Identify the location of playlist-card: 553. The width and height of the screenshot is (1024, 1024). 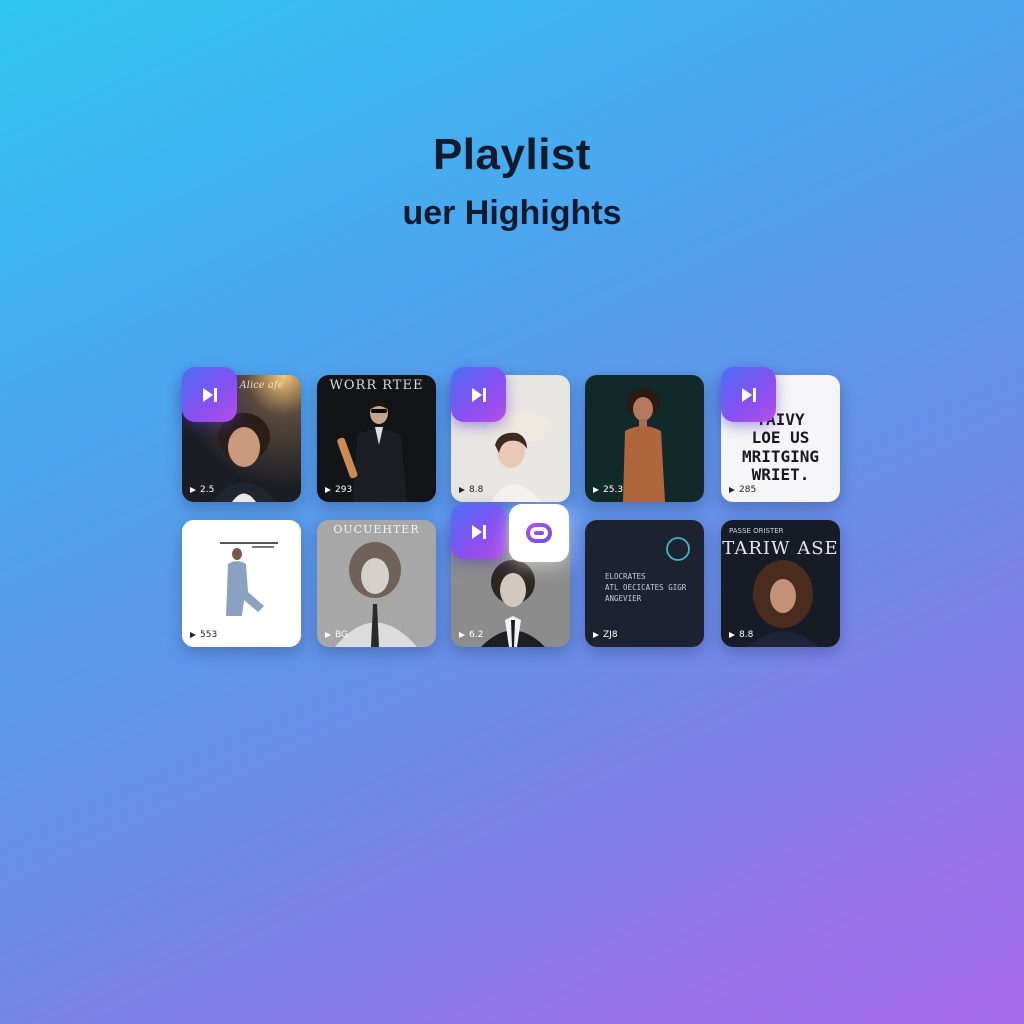
(241, 583).